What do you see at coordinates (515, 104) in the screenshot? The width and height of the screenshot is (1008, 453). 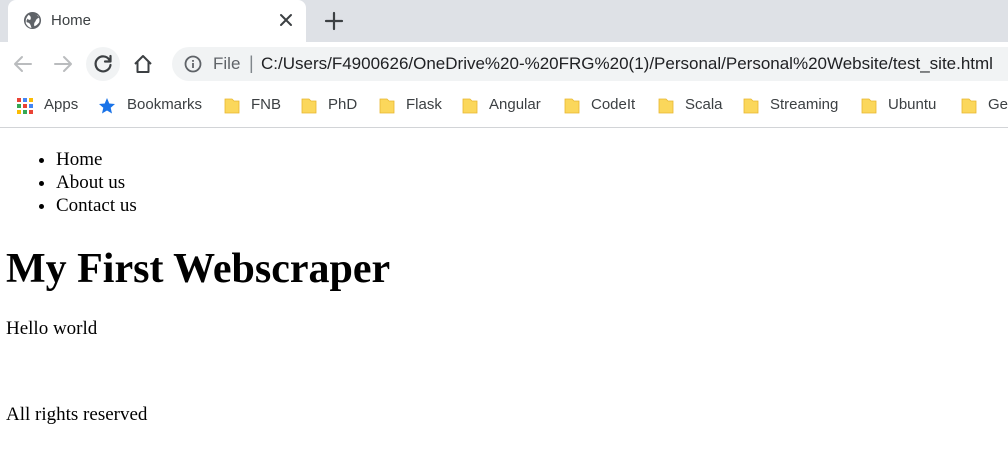 I see `bookmark-label: Angular` at bounding box center [515, 104].